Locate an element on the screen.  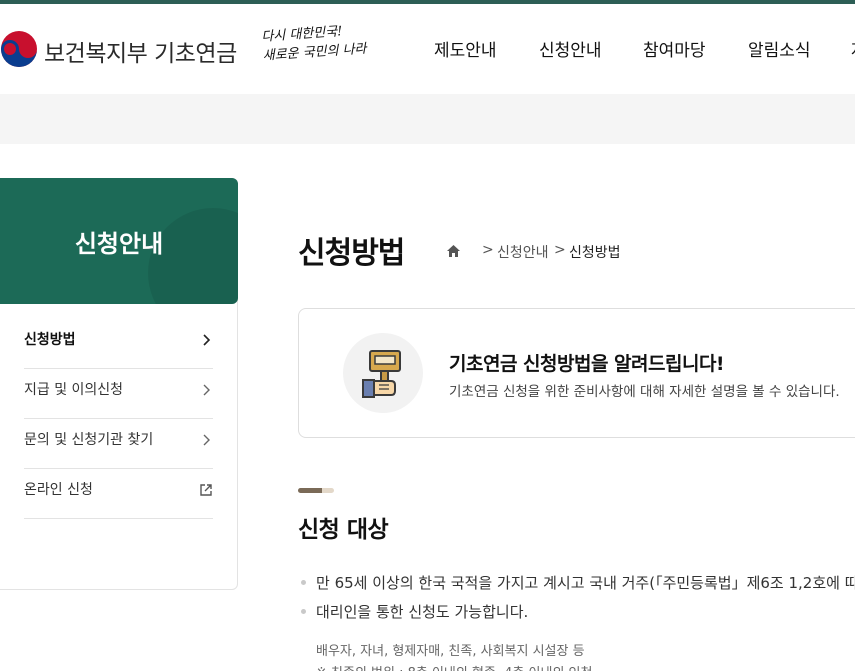
home-icon is located at coordinates (453, 251).